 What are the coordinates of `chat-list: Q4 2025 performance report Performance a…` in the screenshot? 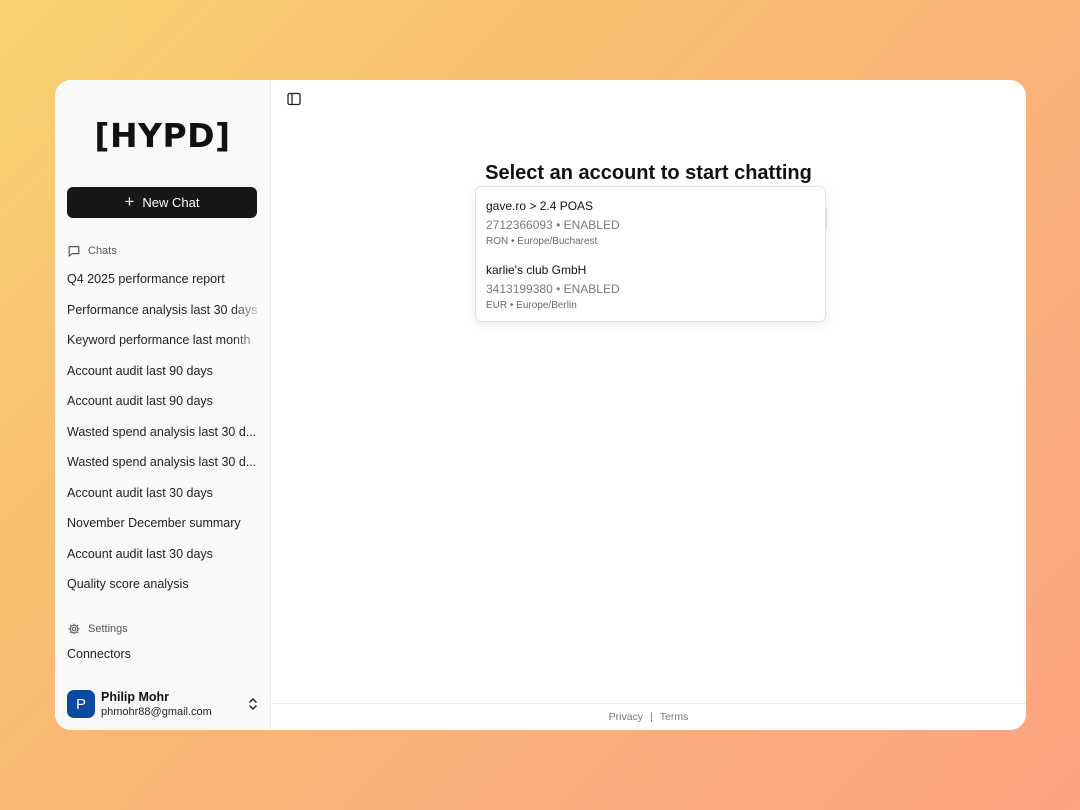 It's located at (162, 432).